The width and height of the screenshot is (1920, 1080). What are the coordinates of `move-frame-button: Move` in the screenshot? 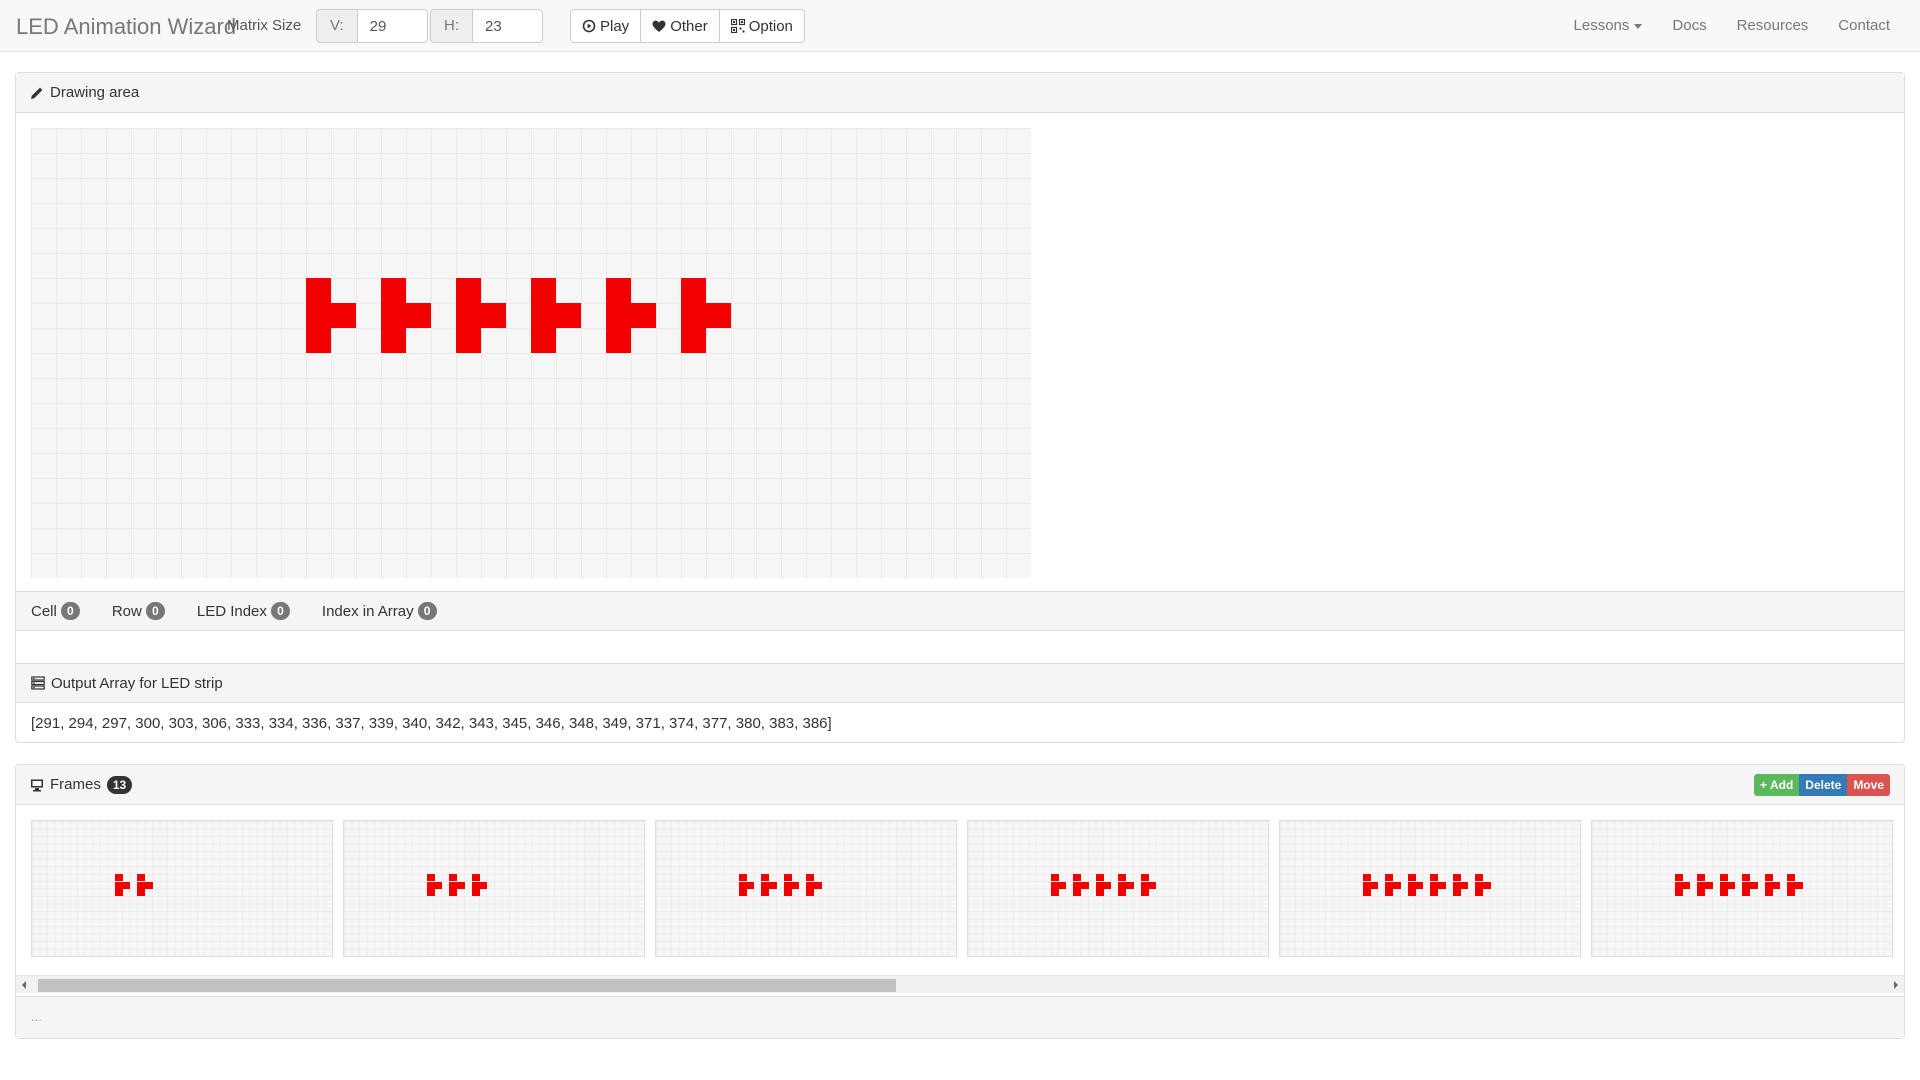 It's located at (1868, 784).